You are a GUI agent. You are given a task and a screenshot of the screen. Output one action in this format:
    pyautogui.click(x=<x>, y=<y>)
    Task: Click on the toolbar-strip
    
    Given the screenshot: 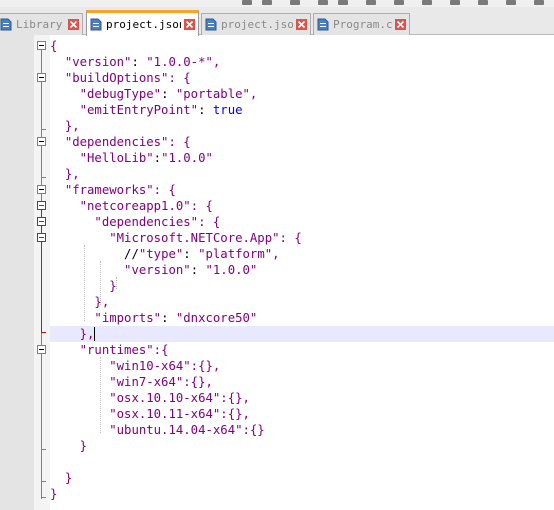 What is the action you would take?
    pyautogui.click(x=277, y=3)
    